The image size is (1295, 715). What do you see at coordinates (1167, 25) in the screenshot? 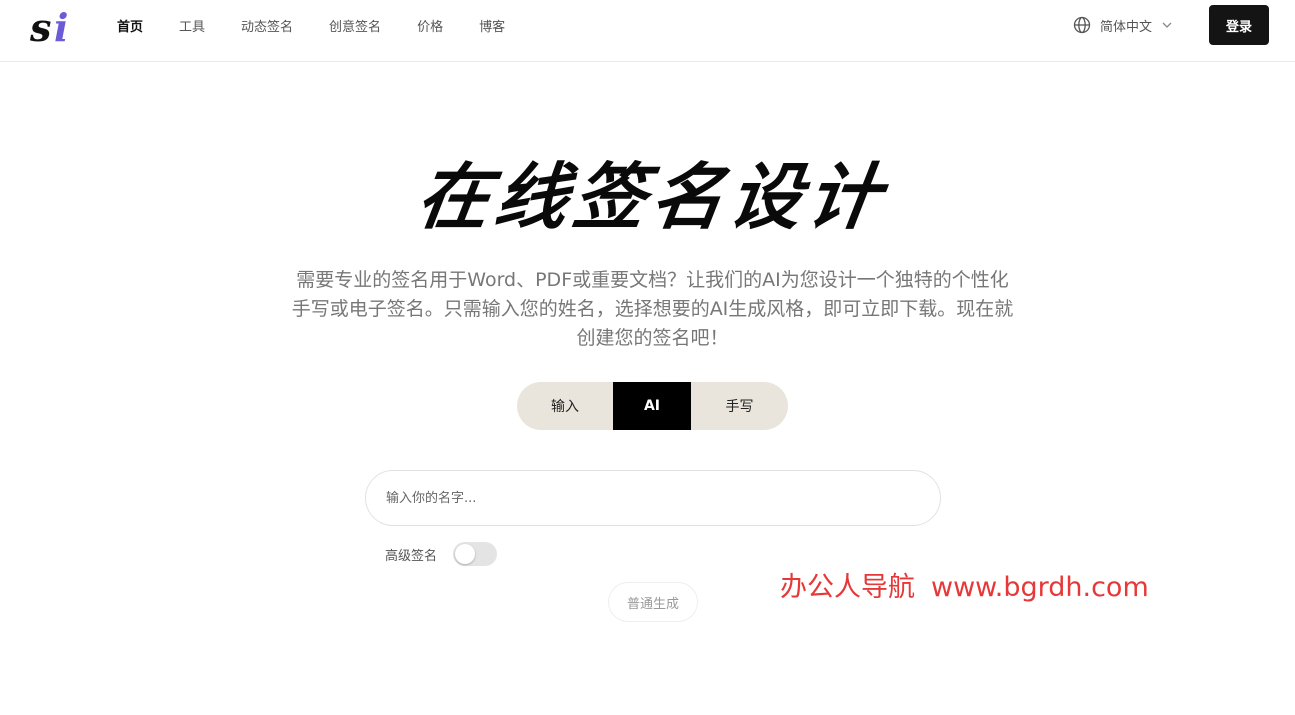
I see `chevron-down-icon` at bounding box center [1167, 25].